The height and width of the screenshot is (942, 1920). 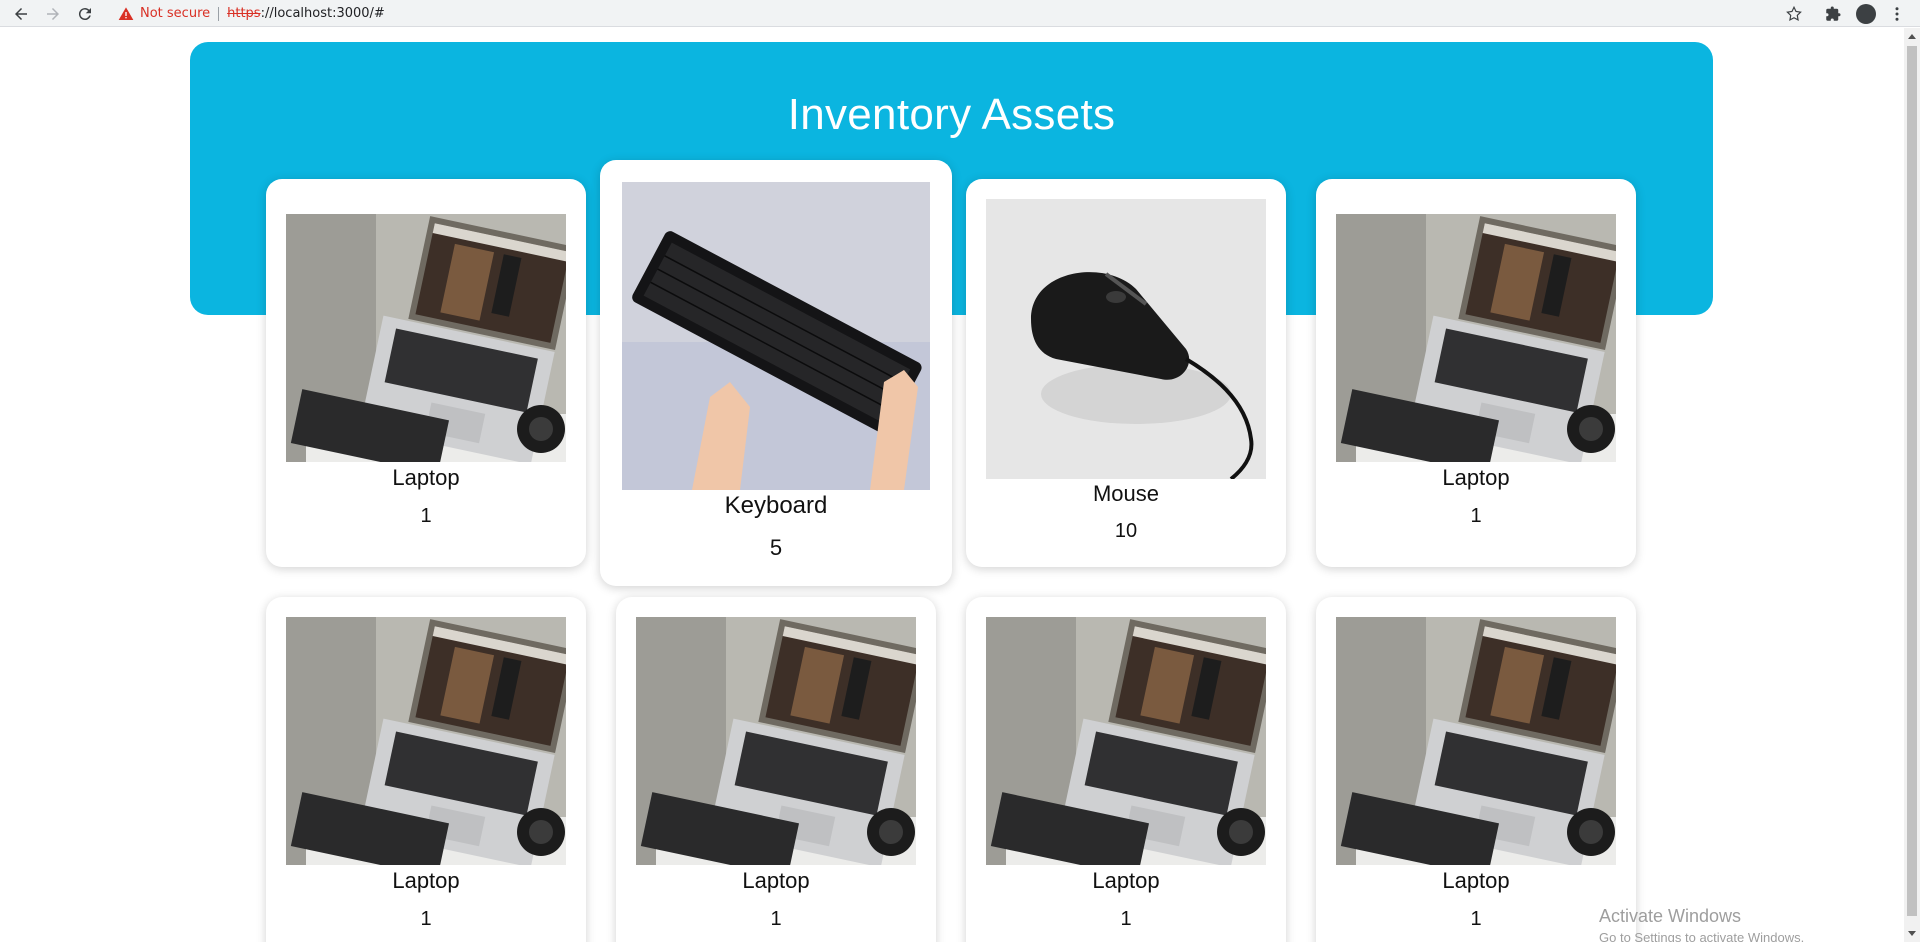 I want to click on security-status: Not secure, so click(x=175, y=13).